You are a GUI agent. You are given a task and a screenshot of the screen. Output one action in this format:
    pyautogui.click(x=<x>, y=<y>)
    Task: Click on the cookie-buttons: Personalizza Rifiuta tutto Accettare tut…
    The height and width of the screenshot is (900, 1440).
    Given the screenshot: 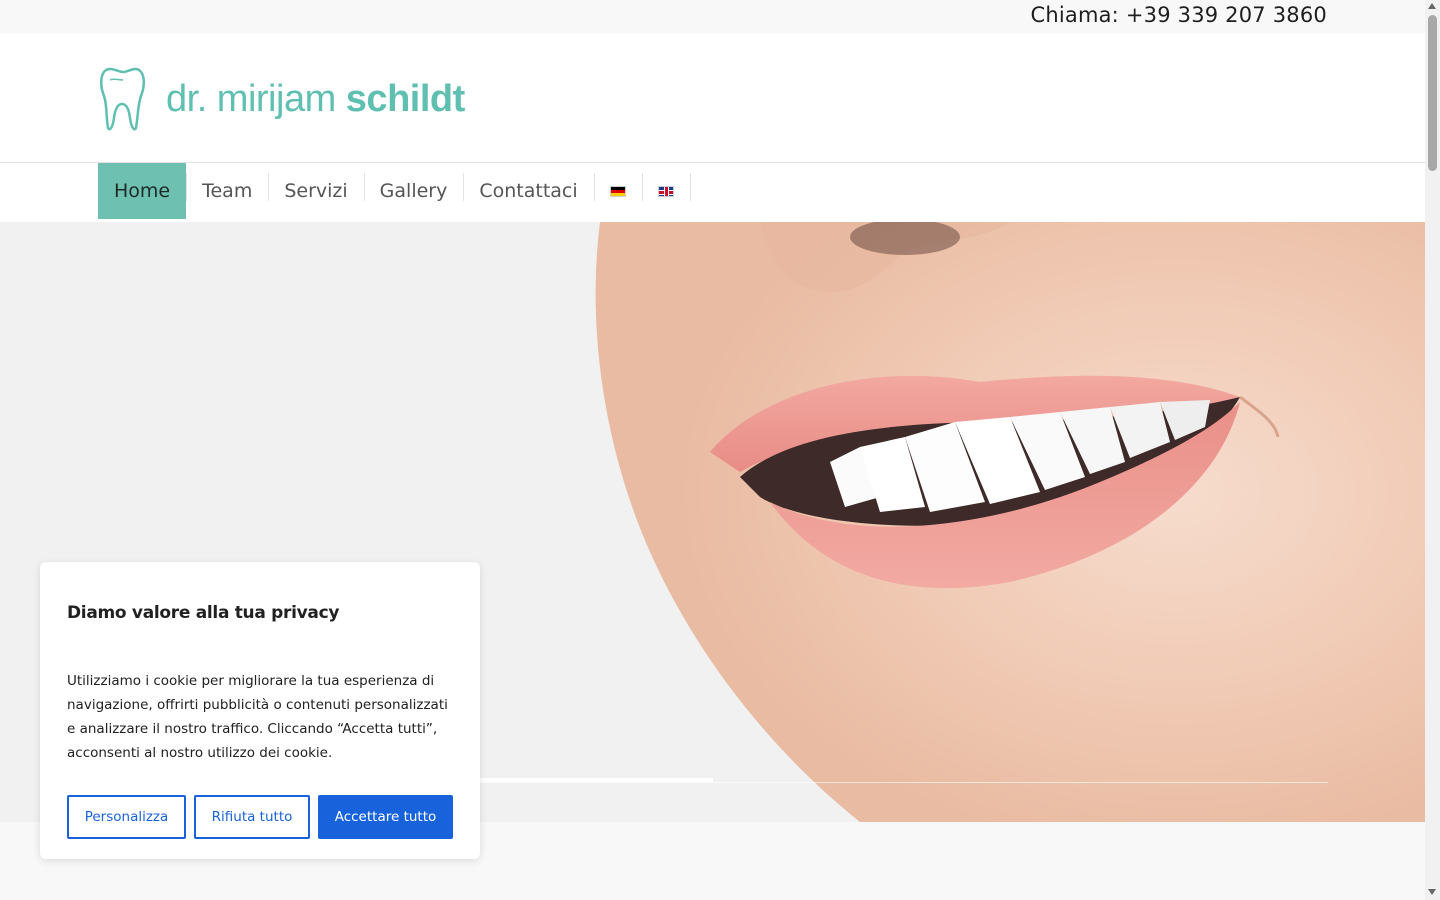 What is the action you would take?
    pyautogui.click(x=260, y=817)
    